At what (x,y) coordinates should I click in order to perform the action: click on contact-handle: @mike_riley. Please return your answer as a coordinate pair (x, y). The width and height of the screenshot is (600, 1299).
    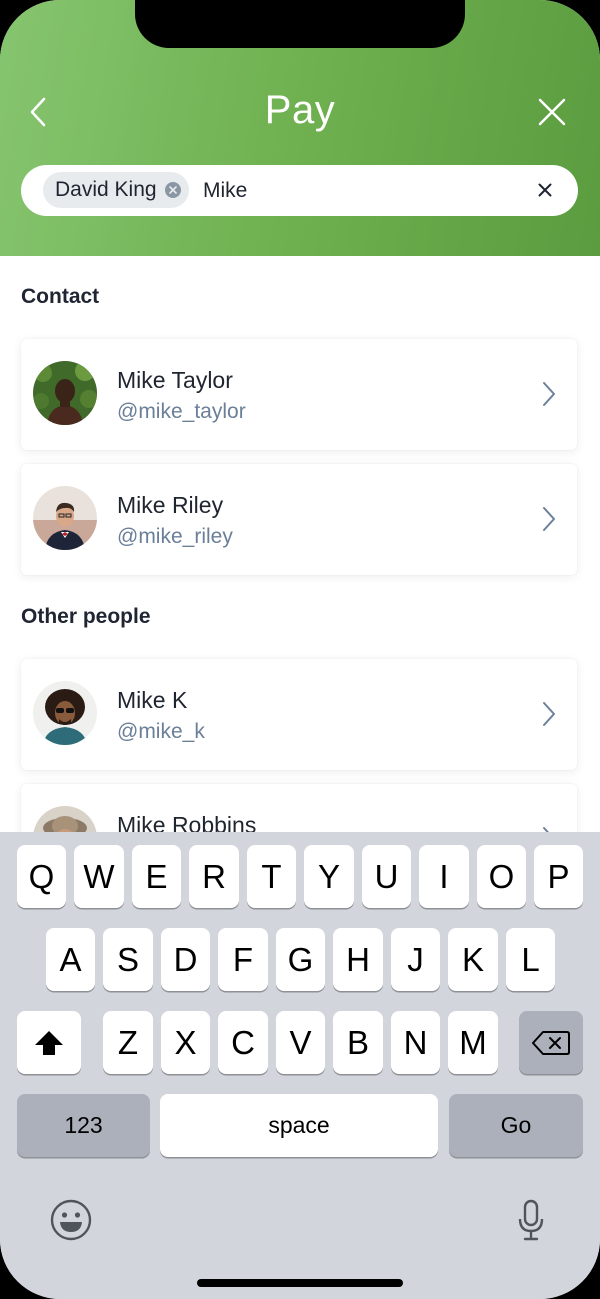
    Looking at the image, I should click on (175, 536).